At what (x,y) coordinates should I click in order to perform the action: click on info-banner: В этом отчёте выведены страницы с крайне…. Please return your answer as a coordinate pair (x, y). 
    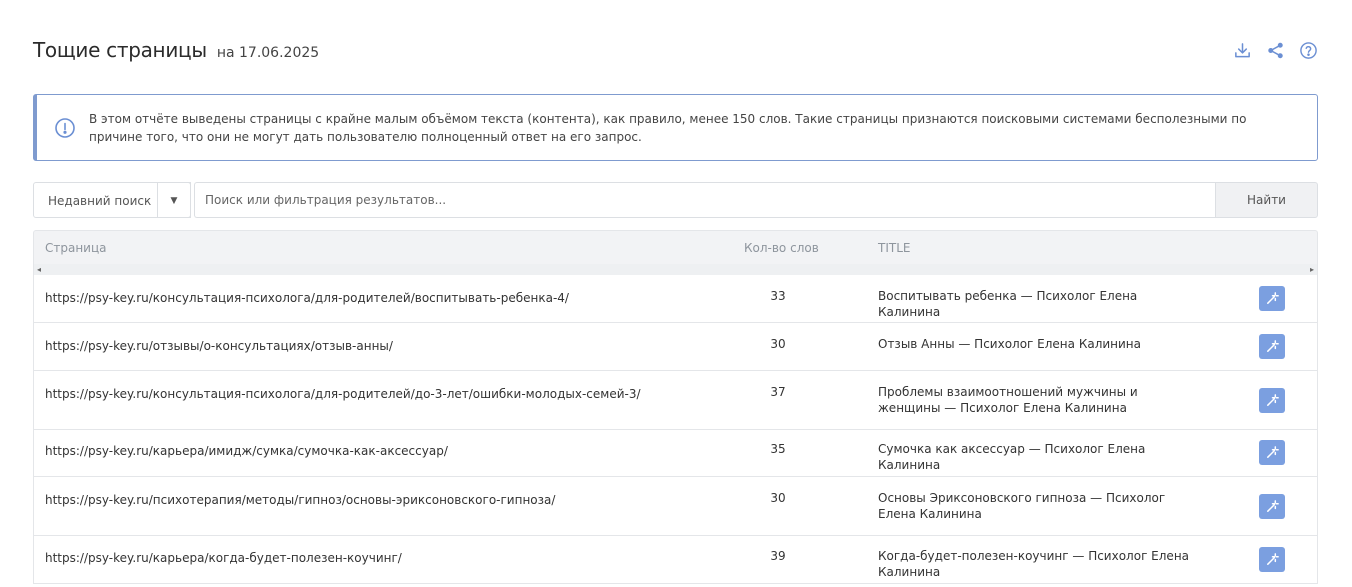
    Looking at the image, I should click on (675, 127).